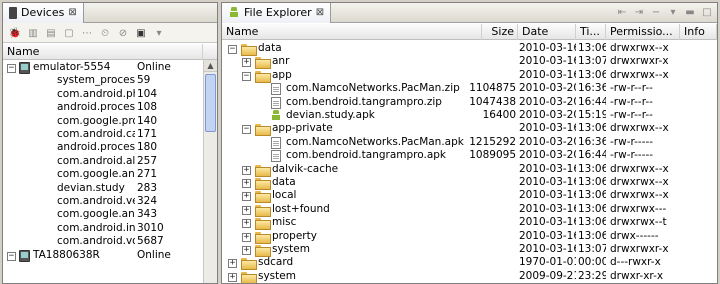 This screenshot has width=720, height=284. Describe the element at coordinates (592, 115) in the screenshot. I see `file-time: 15:19` at that location.